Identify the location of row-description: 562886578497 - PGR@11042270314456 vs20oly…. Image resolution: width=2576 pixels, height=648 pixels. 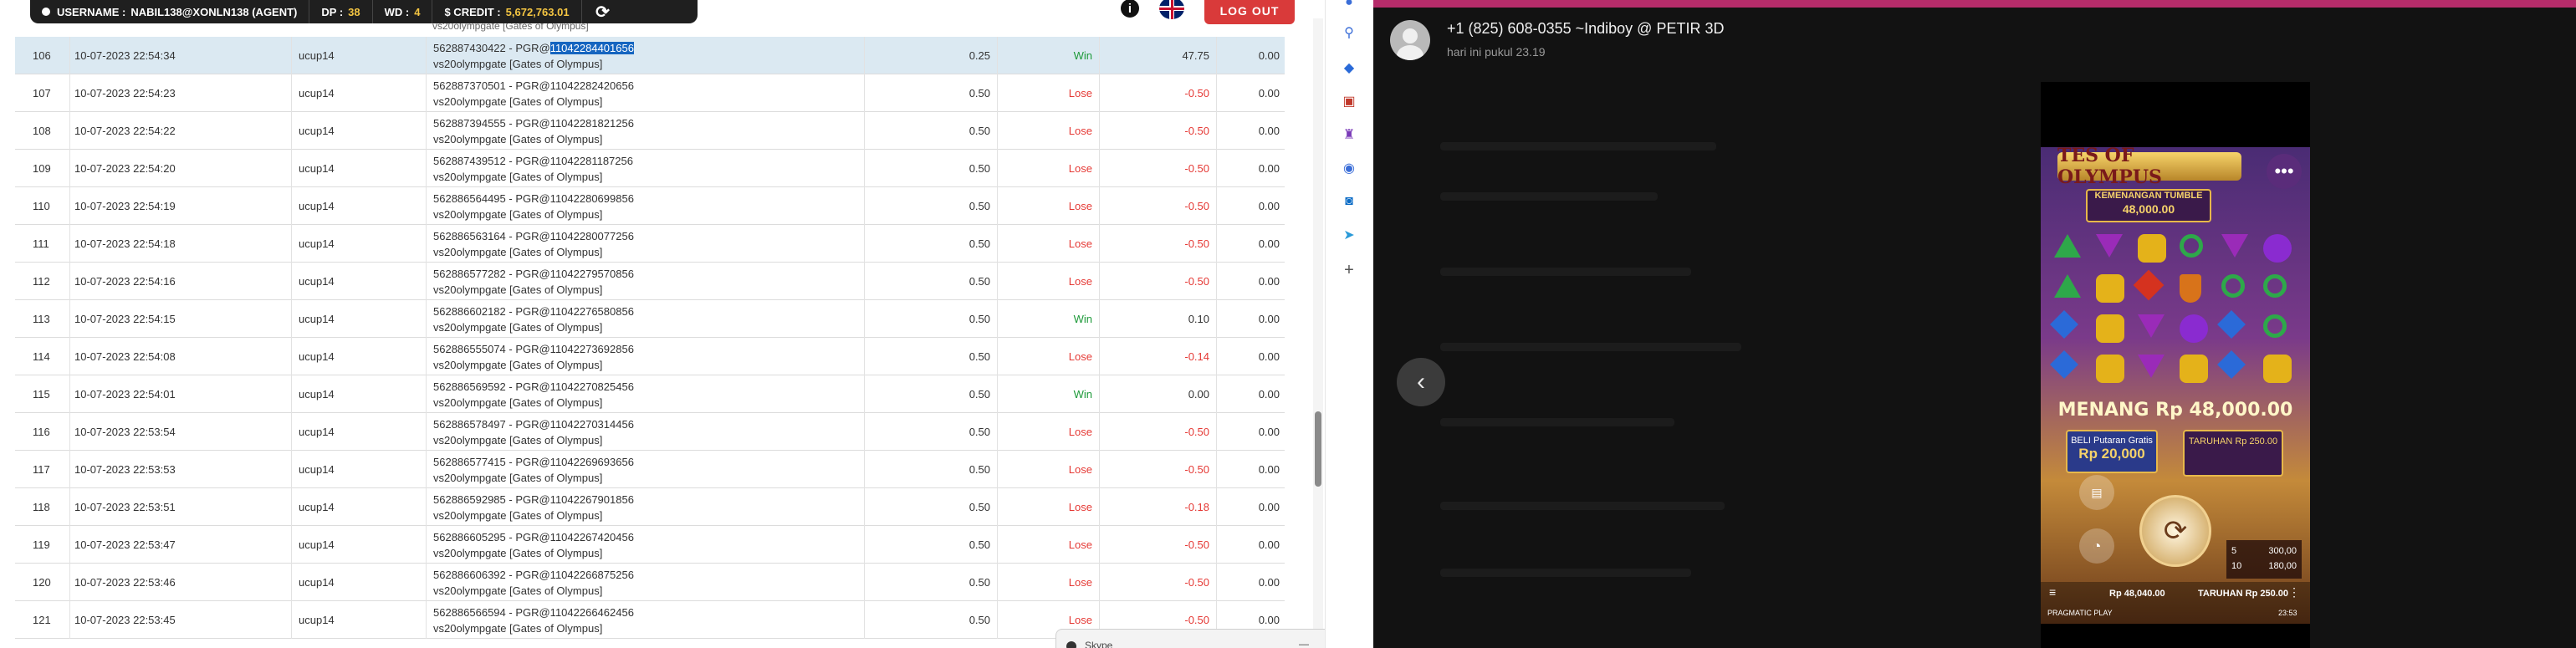
(645, 432).